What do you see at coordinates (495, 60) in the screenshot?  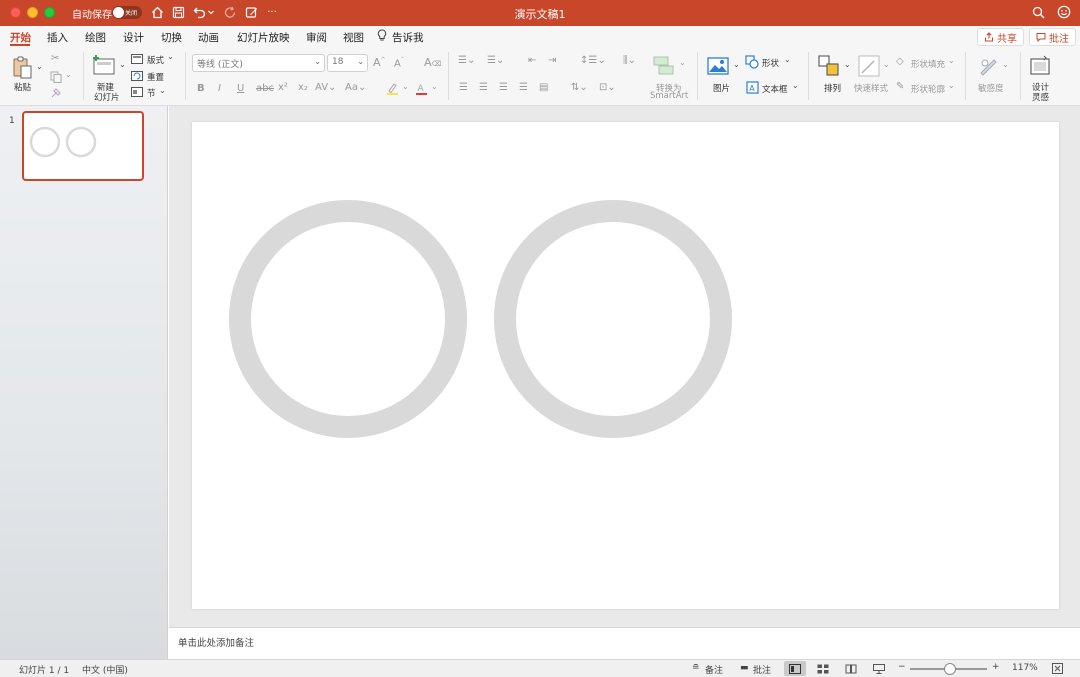 I see `numbering-icon: ☰⌄` at bounding box center [495, 60].